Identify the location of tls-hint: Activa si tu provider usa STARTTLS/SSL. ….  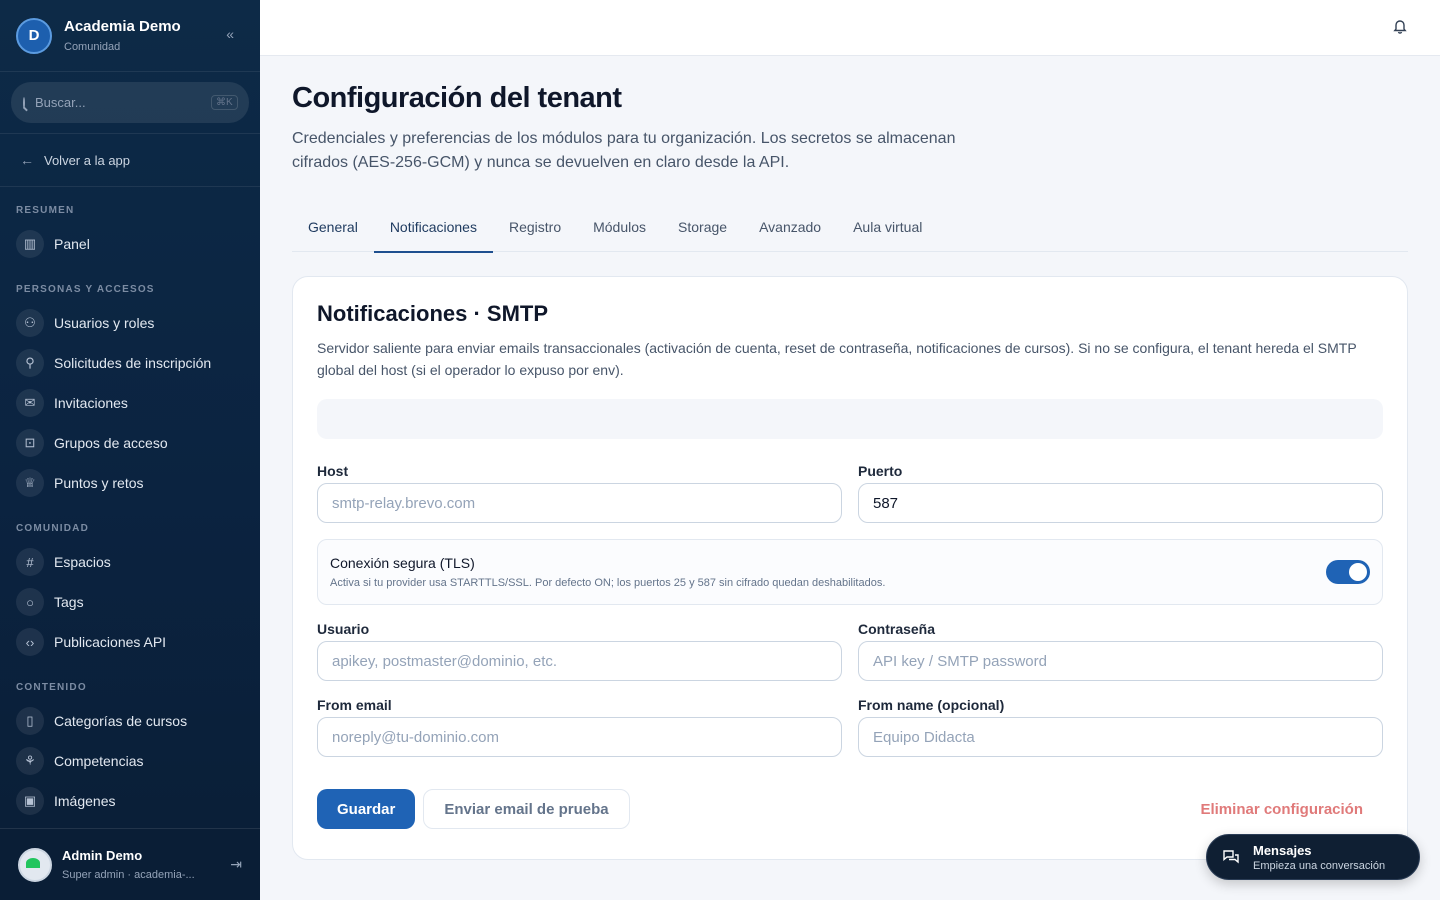
(608, 583).